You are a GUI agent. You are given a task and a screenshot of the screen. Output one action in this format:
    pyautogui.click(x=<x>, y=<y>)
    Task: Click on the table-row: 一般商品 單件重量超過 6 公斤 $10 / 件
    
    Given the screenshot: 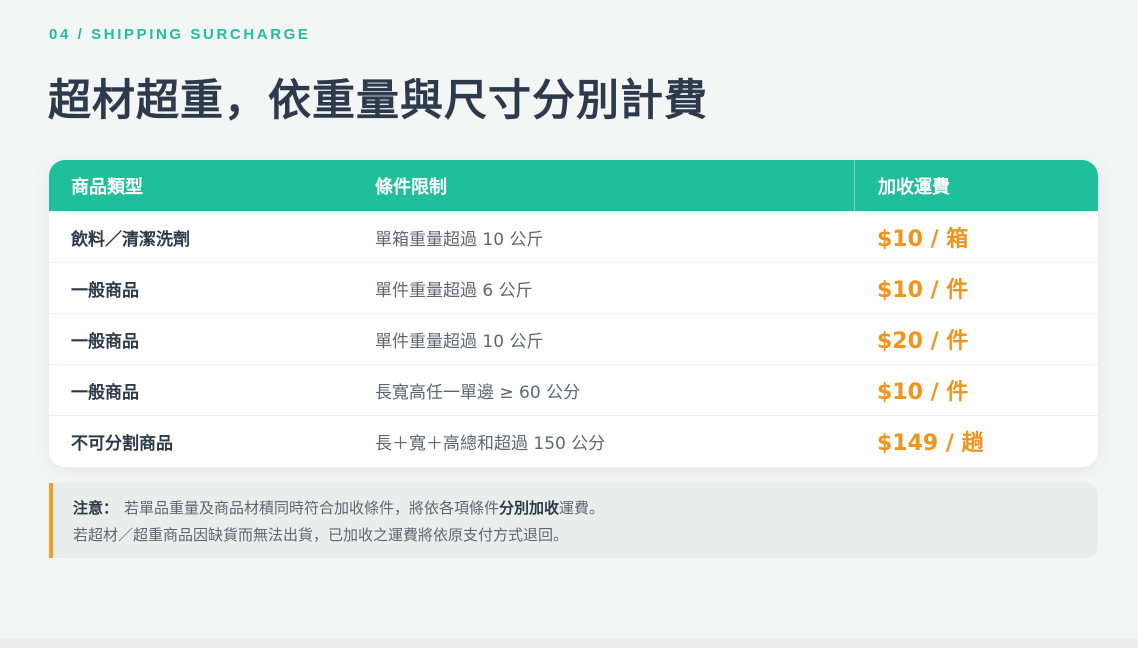 What is the action you would take?
    pyautogui.click(x=573, y=287)
    